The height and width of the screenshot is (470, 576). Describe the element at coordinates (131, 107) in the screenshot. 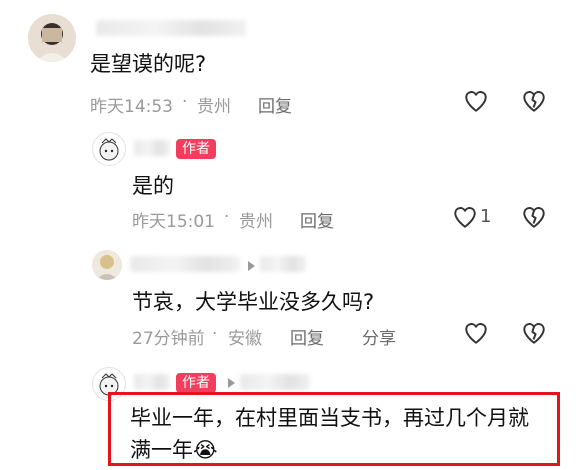

I see `comment-time: 昨天14:53` at that location.